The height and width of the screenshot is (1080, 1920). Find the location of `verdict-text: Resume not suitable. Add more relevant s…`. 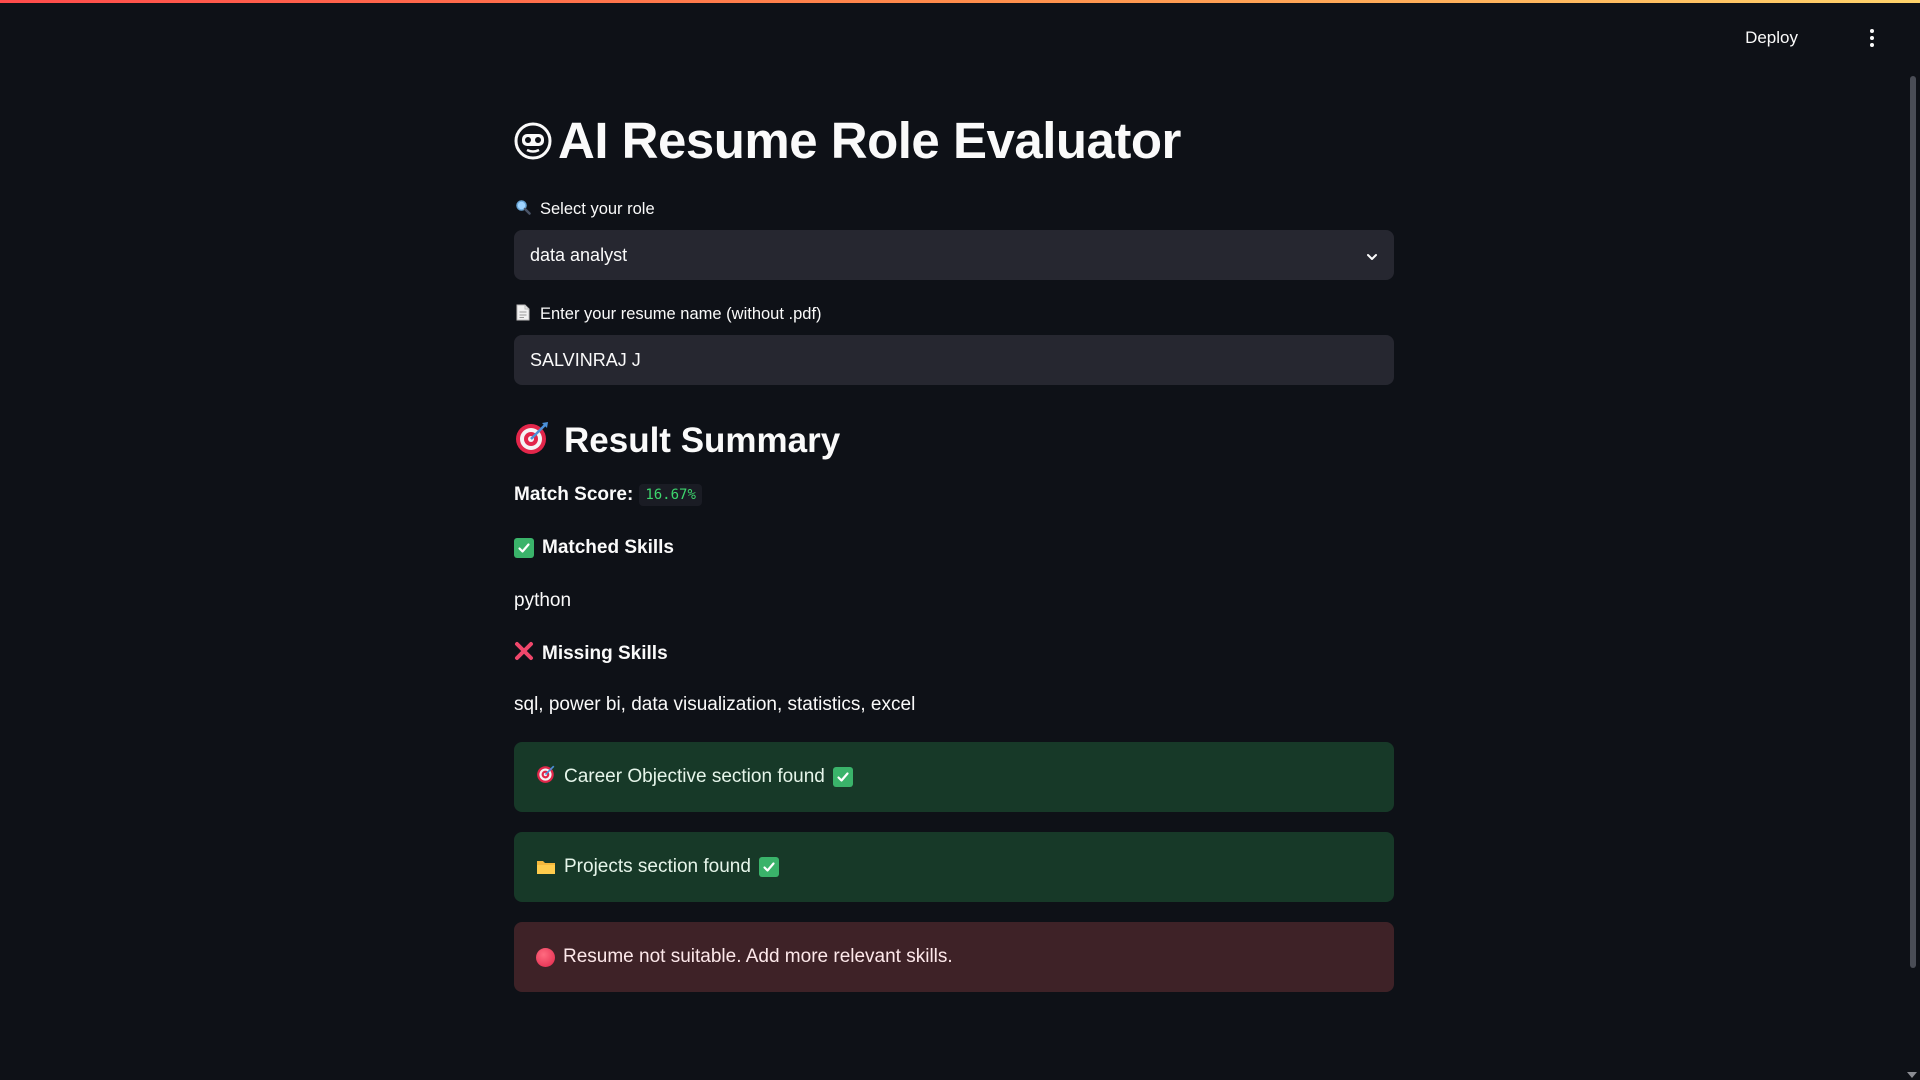

verdict-text: Resume not suitable. Add more relevant s… is located at coordinates (758, 956).